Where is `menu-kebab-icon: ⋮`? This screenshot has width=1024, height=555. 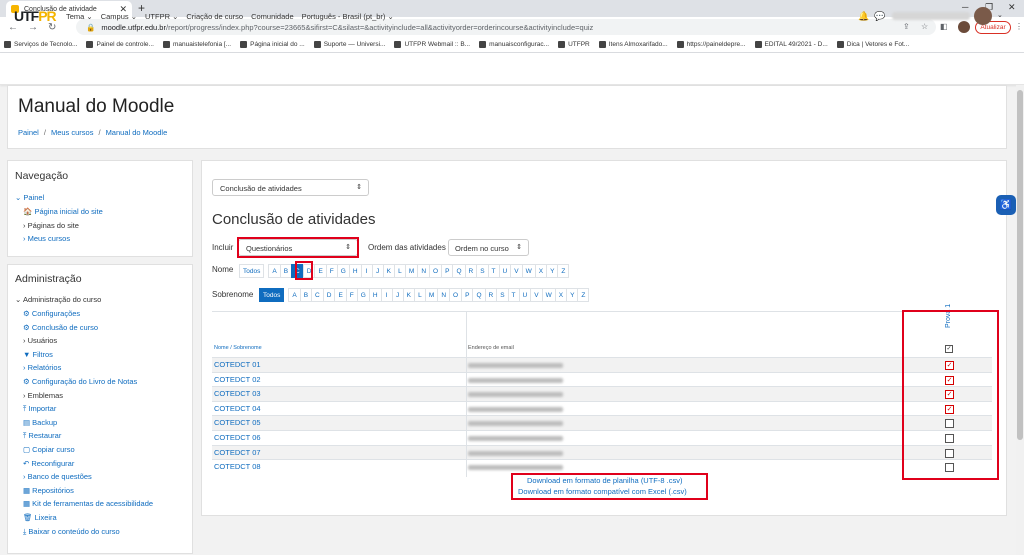
menu-kebab-icon: ⋮ is located at coordinates (1019, 26).